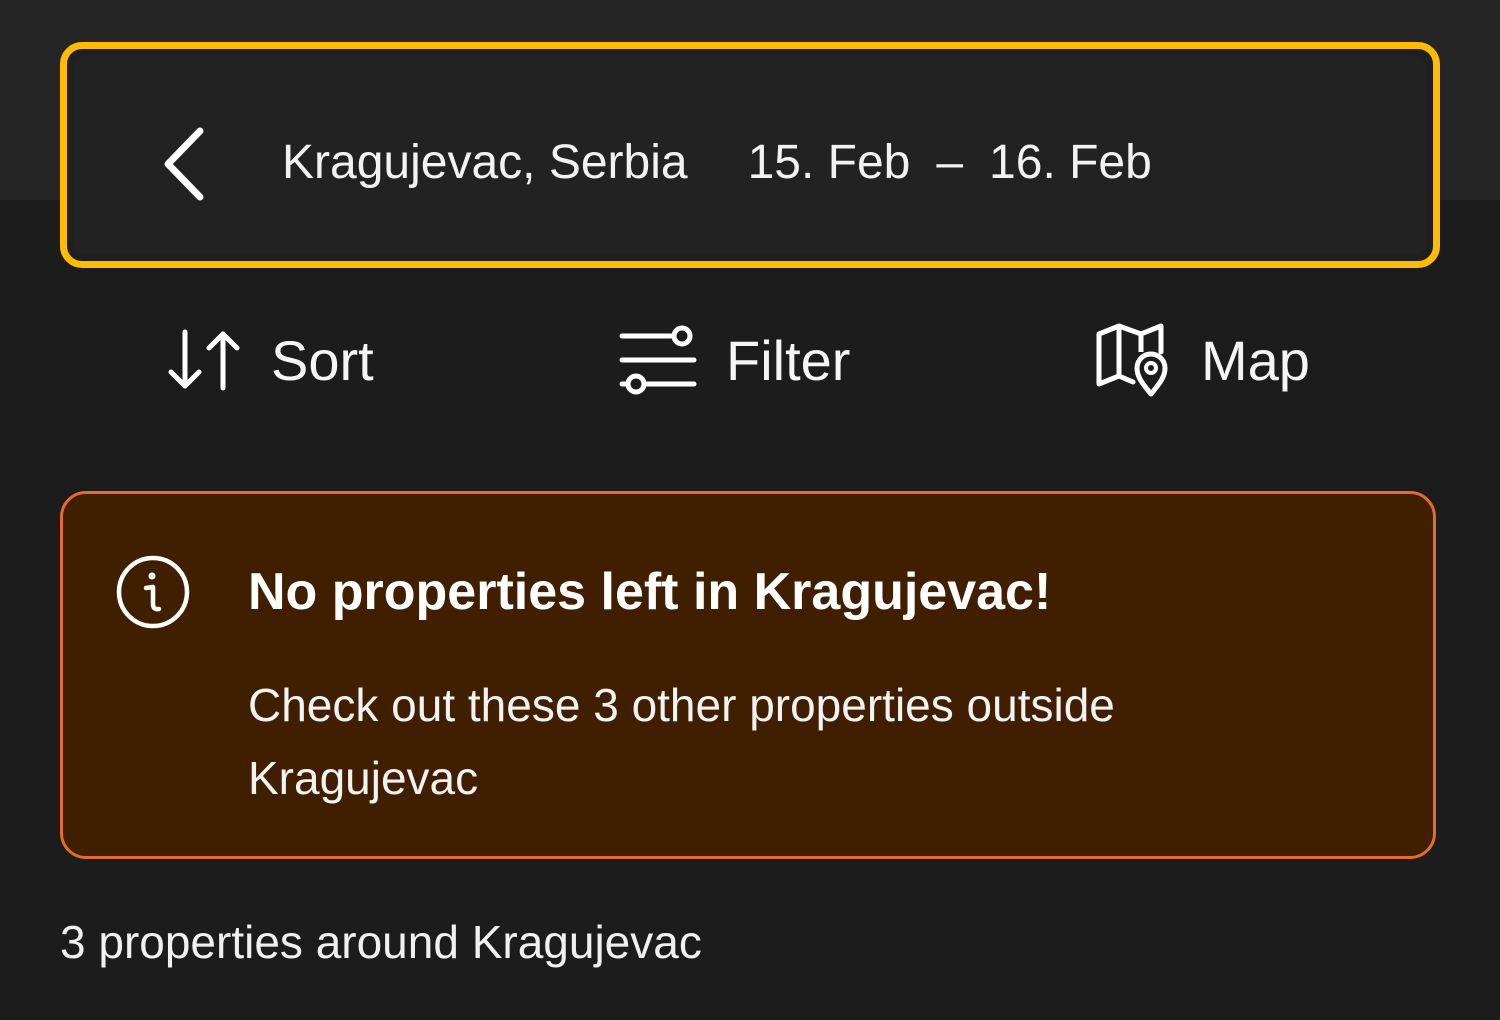 The image size is (1500, 1020). What do you see at coordinates (829, 162) in the screenshot?
I see `check-in-date: 15. Feb` at bounding box center [829, 162].